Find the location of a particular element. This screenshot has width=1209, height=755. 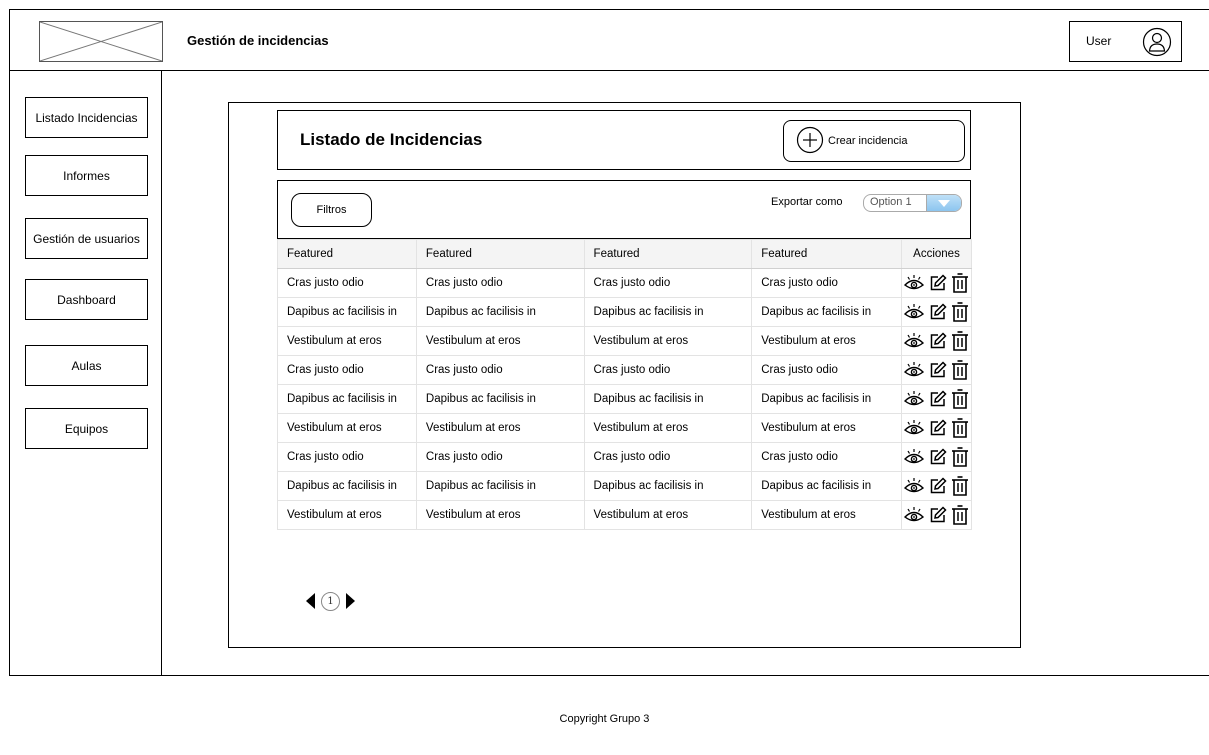

create-incident-label: Crear incidencia is located at coordinates (868, 141).